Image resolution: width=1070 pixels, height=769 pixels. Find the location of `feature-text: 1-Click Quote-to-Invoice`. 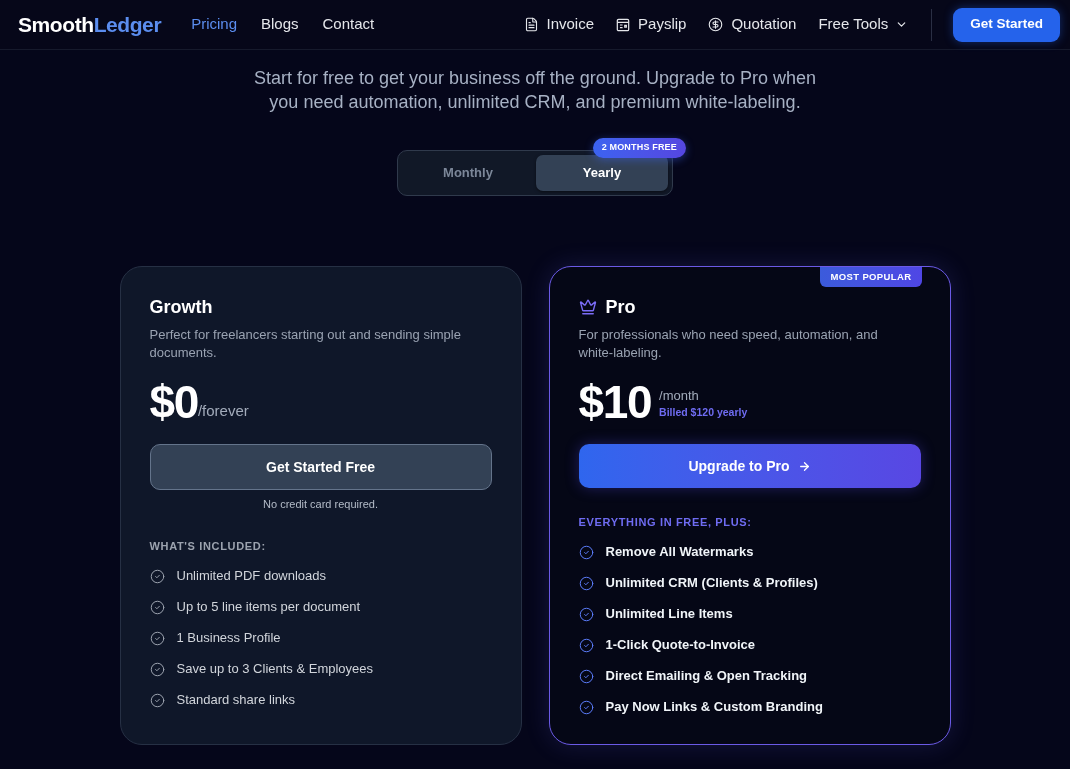

feature-text: 1-Click Quote-to-Invoice is located at coordinates (680, 645).